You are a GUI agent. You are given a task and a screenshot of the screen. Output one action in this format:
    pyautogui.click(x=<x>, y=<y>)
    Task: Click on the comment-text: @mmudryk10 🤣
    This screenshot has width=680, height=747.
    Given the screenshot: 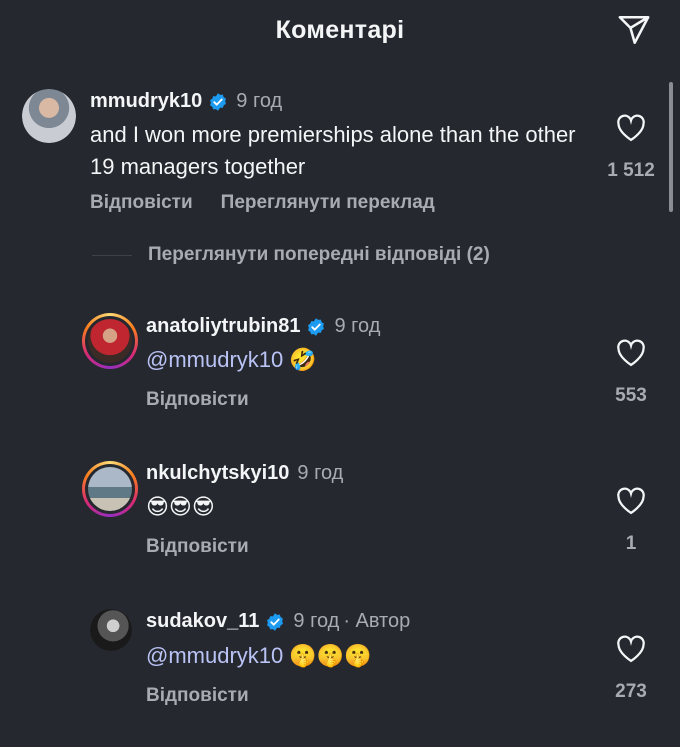 What is the action you would take?
    pyautogui.click(x=231, y=360)
    